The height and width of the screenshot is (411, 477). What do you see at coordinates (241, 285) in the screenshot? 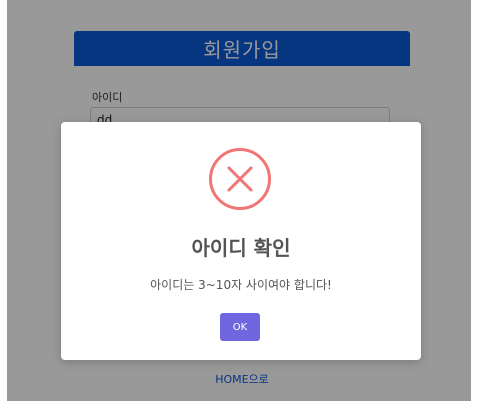
I see `modal-message: 아이디는 3~10자 사이여야 합니다!` at bounding box center [241, 285].